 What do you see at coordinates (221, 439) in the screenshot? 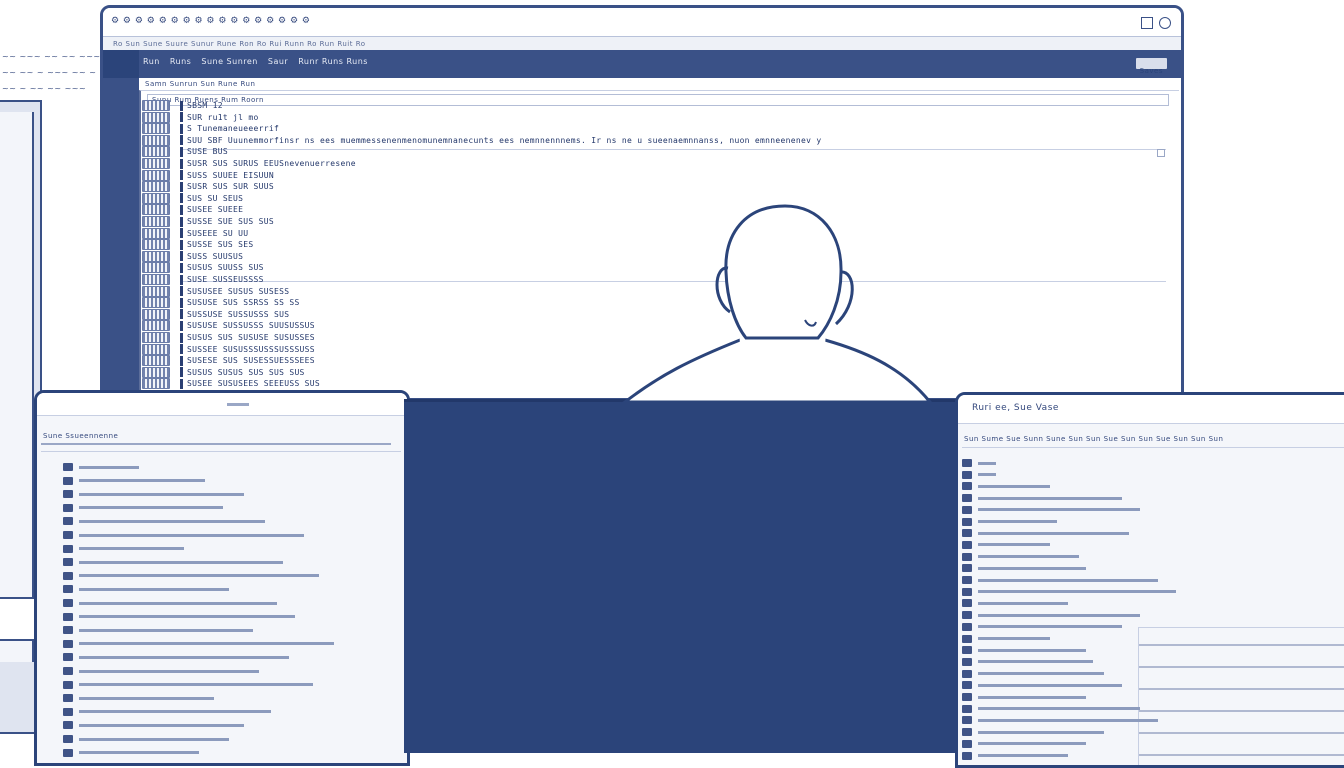
I see `left-window-header: Sune Ssueennenne` at bounding box center [221, 439].